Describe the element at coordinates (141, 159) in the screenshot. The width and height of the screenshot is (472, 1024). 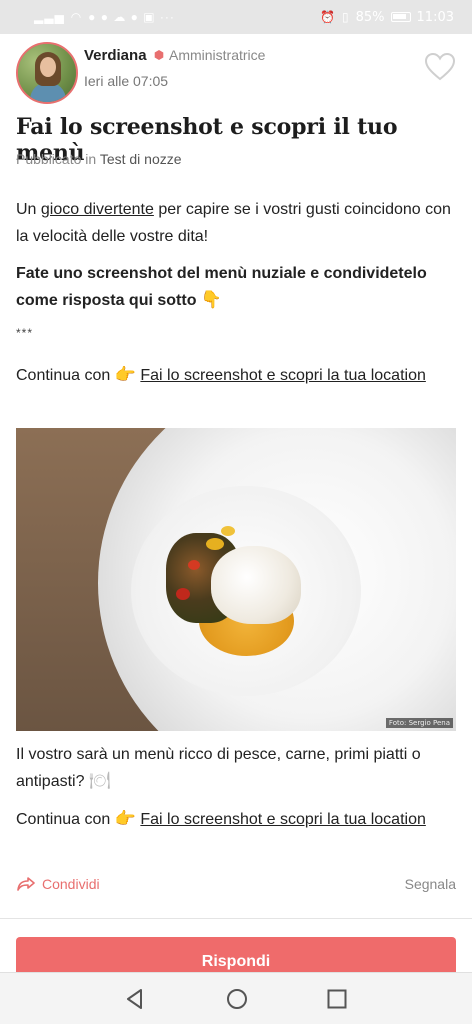
I see `category-link: Test di nozze` at that location.